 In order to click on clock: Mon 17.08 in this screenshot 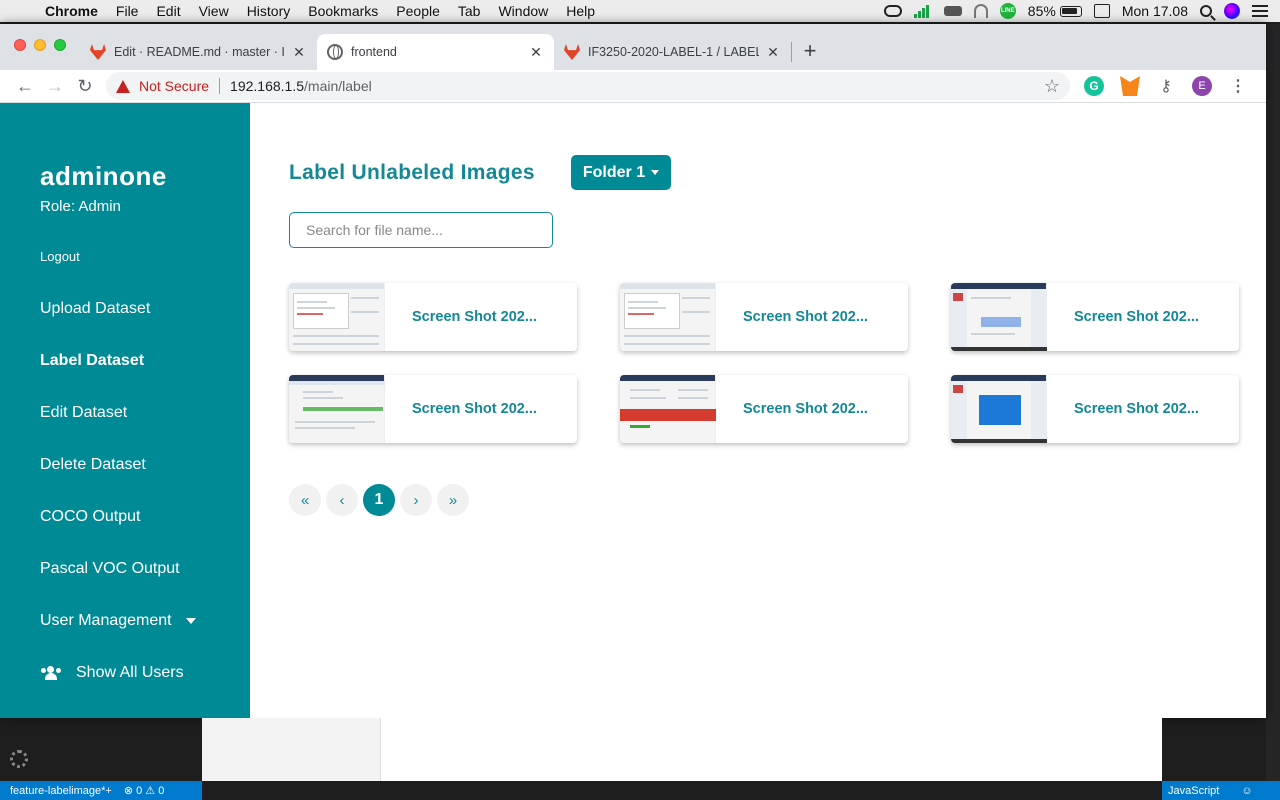, I will do `click(1155, 11)`.